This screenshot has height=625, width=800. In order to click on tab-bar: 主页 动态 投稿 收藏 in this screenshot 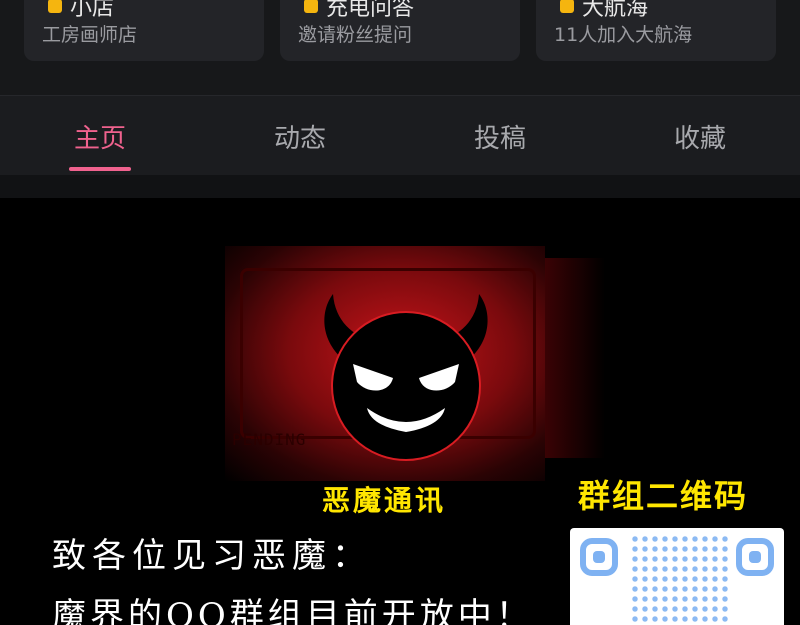, I will do `click(400, 135)`.